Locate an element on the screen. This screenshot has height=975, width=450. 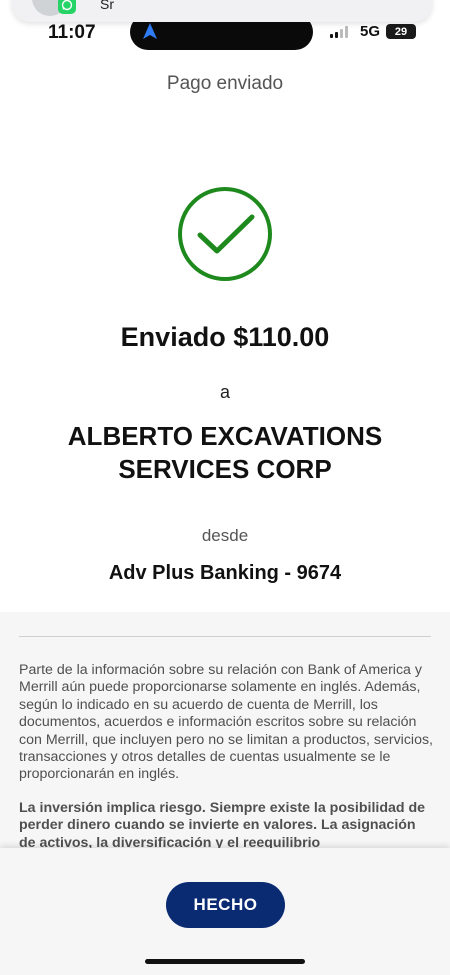
bottom-action-panel: HECHO is located at coordinates (225, 911).